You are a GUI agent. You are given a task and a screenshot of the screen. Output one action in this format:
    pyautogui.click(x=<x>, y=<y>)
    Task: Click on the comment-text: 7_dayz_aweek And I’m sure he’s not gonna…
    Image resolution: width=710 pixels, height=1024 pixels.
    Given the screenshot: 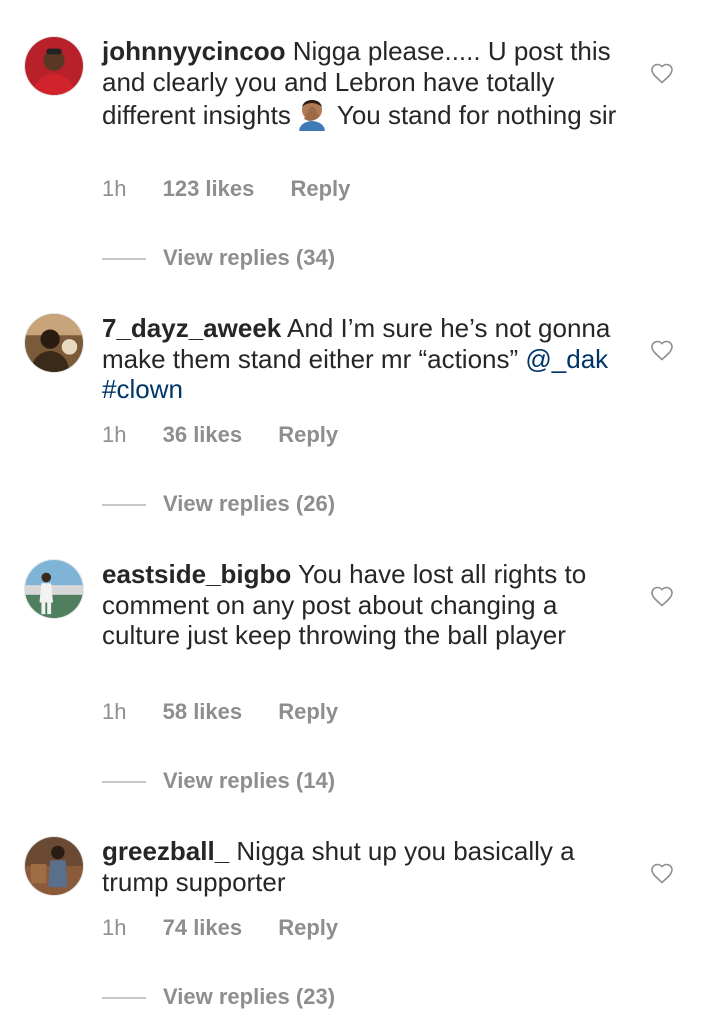 What is the action you would take?
    pyautogui.click(x=362, y=359)
    